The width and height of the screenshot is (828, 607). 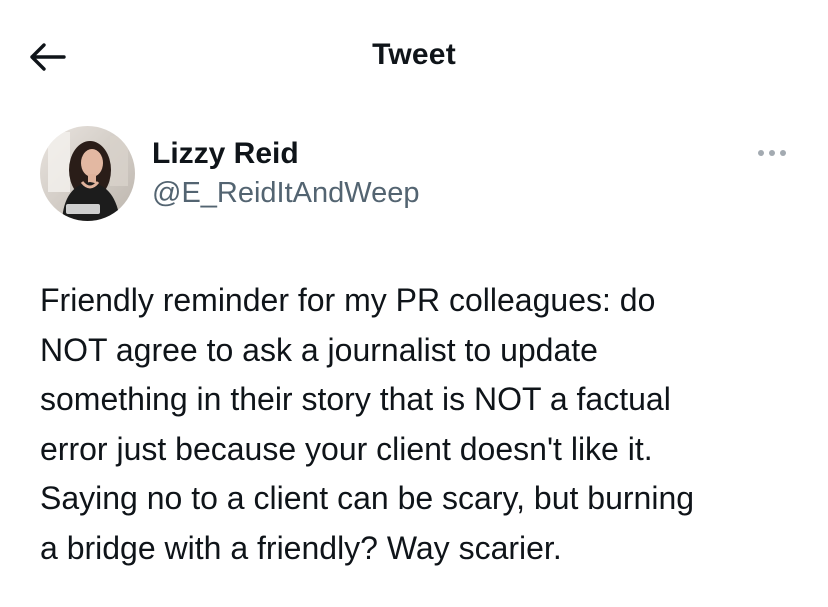 I want to click on more-options-button, so click(x=772, y=153).